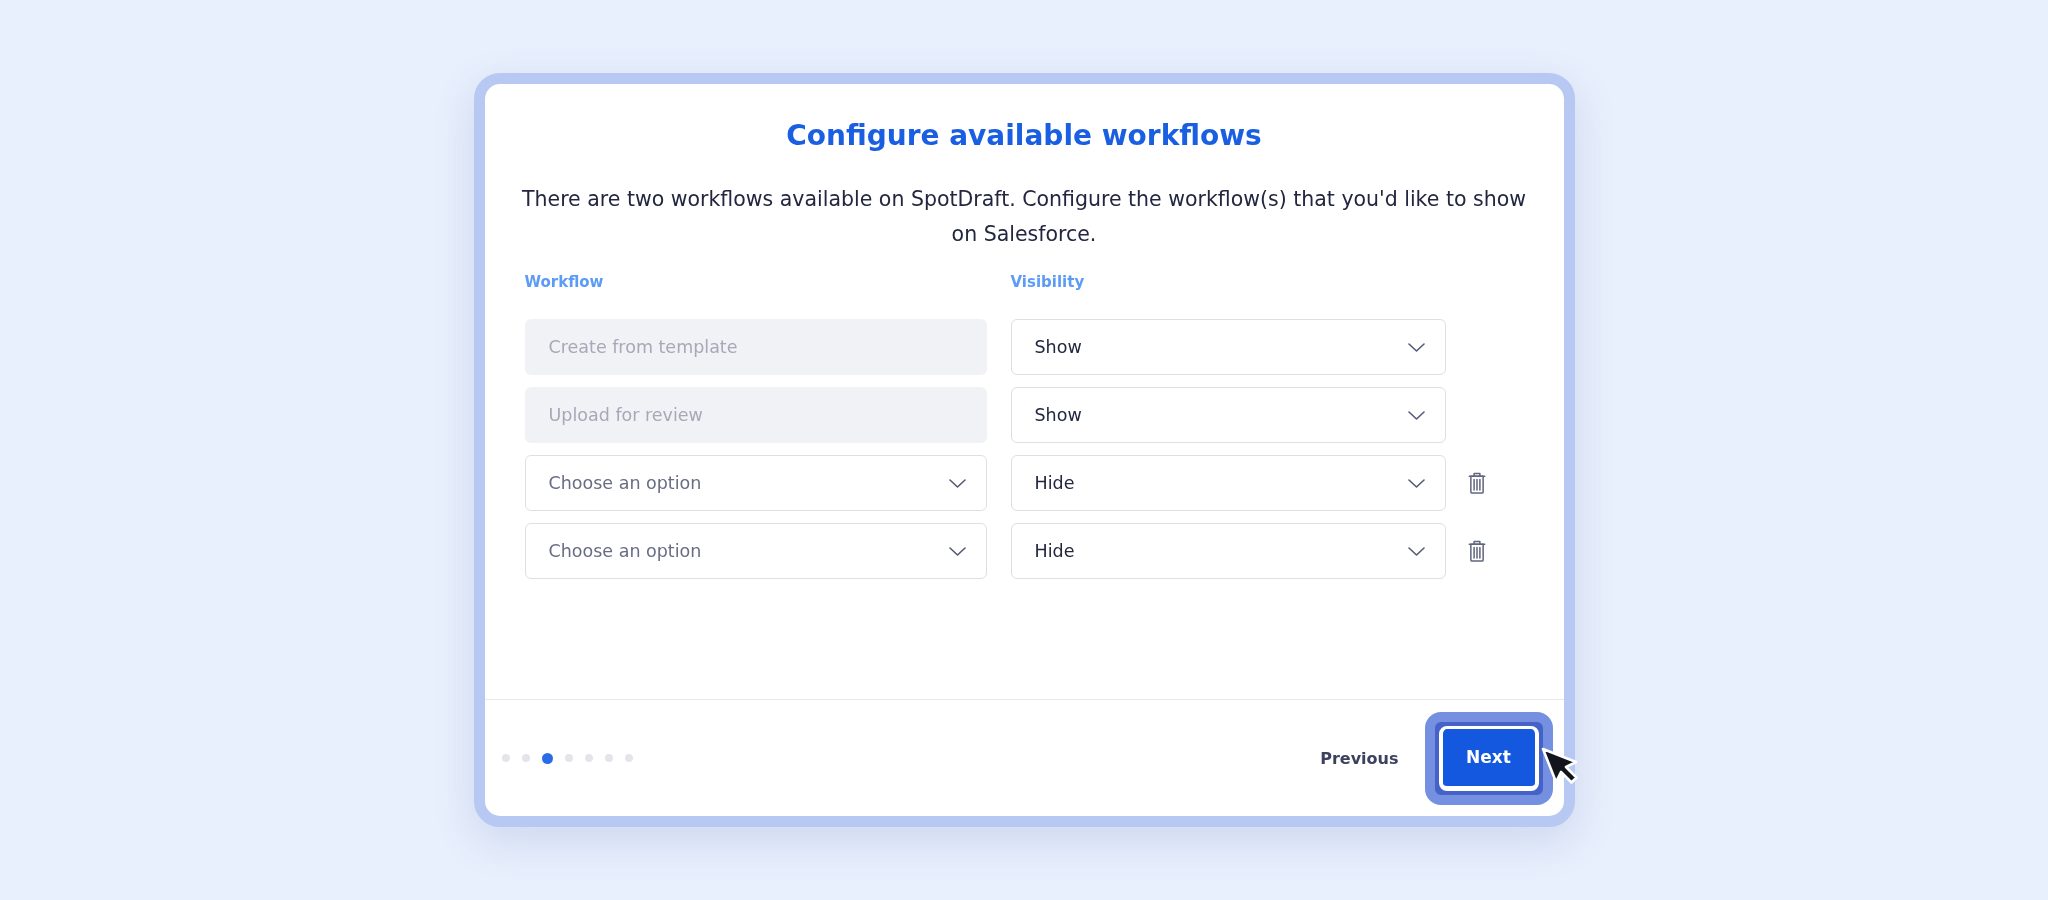 The height and width of the screenshot is (900, 2048). Describe the element at coordinates (755, 415) in the screenshot. I see `workflow-field: Upload for review` at that location.